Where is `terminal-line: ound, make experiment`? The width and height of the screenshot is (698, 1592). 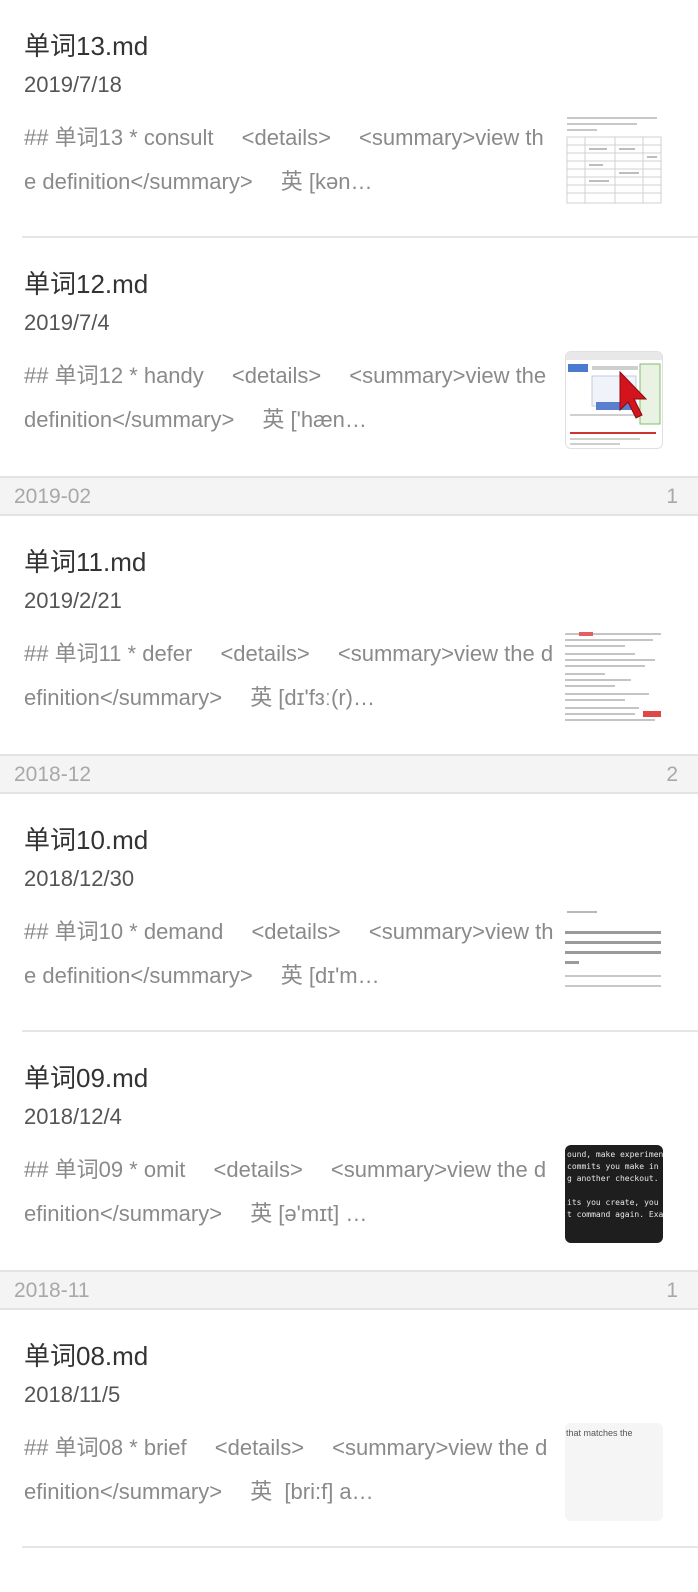 terminal-line: ound, make experiment is located at coordinates (615, 1154).